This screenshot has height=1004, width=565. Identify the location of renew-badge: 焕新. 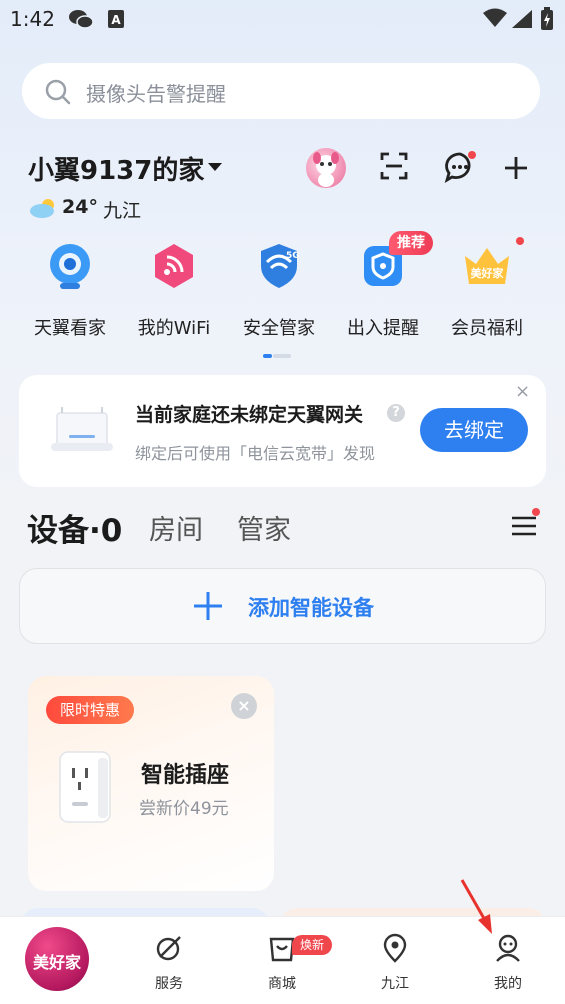
(312, 945).